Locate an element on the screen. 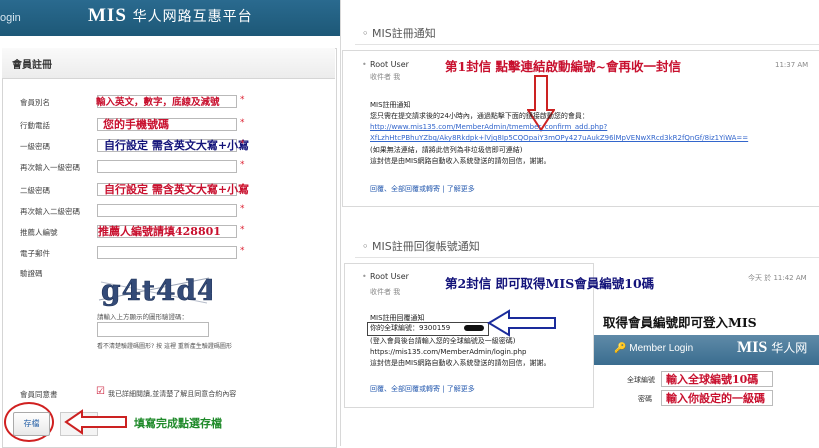 Image resolution: width=819 pixels, height=448 pixels. left-arrow-icon is located at coordinates (521, 323).